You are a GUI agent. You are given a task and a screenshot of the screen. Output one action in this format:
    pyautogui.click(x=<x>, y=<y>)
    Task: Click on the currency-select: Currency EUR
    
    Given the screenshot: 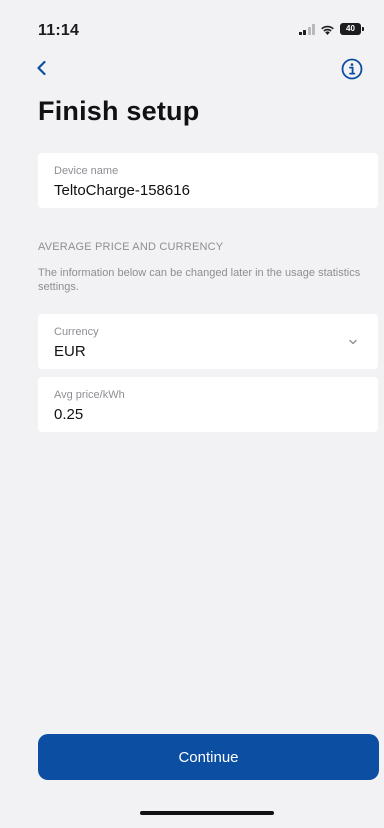 What is the action you would take?
    pyautogui.click(x=208, y=341)
    